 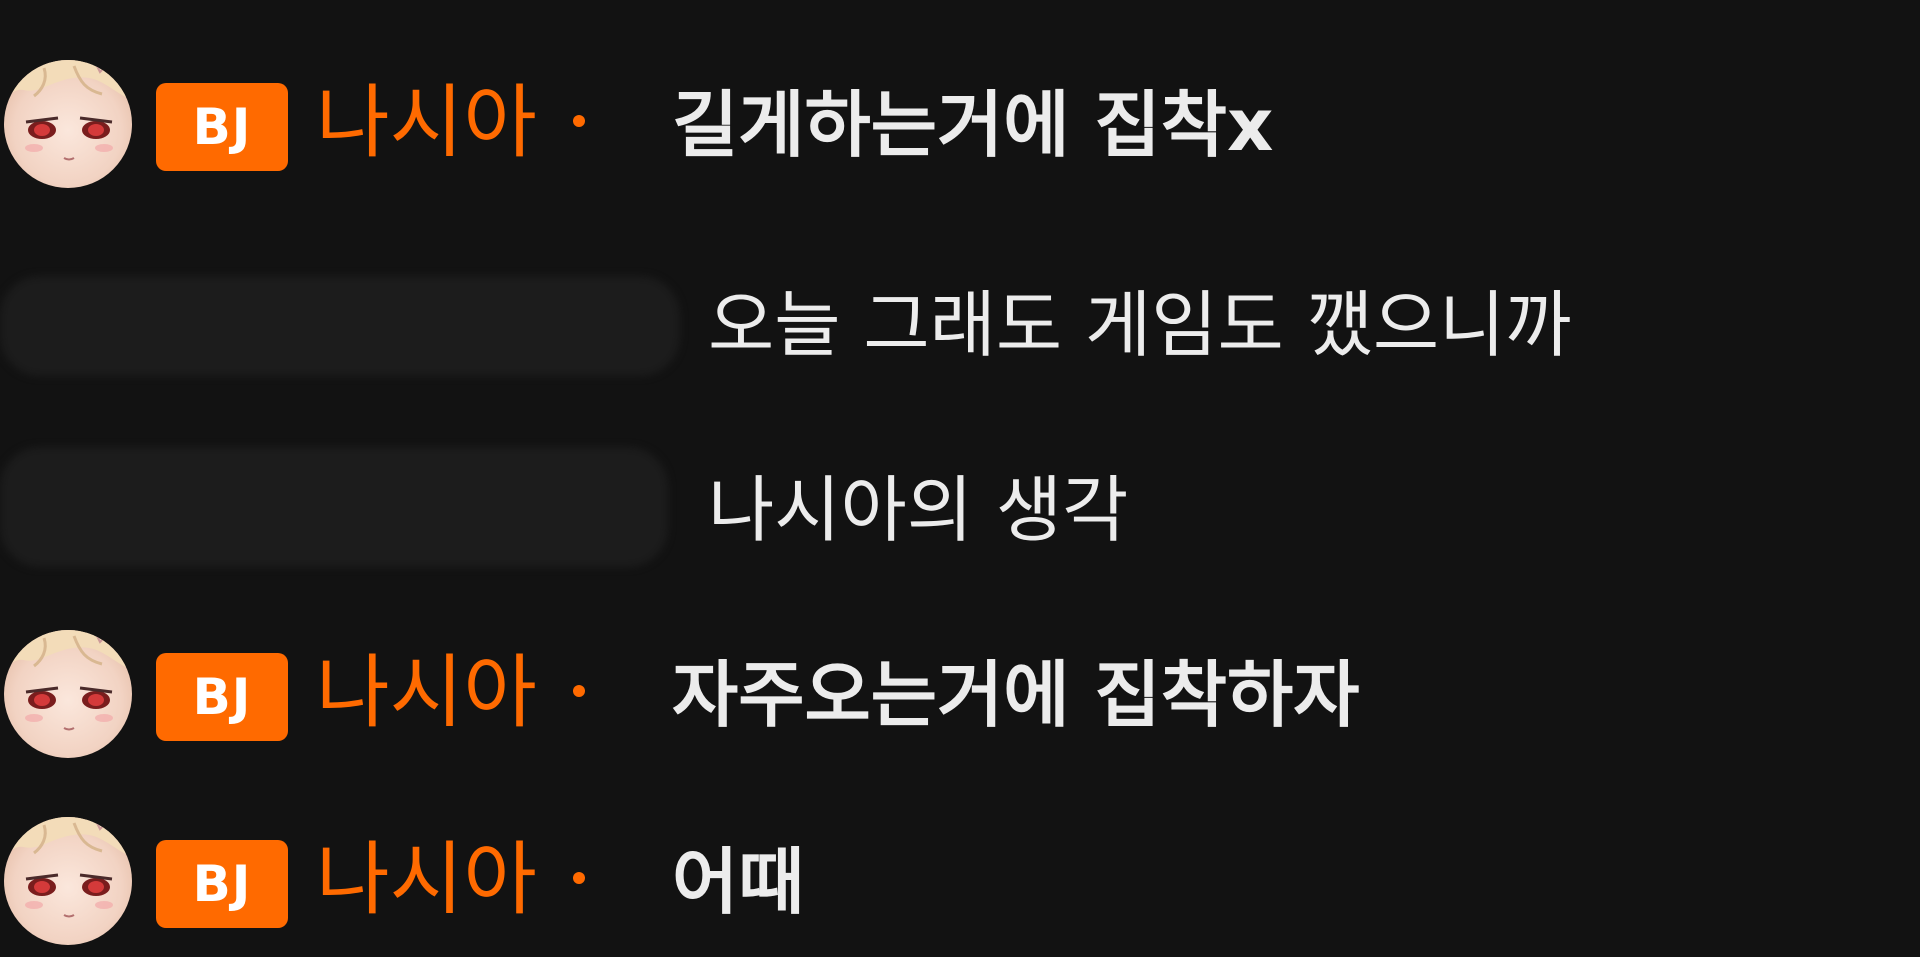 I want to click on message-text: 오늘 그래도 게임도 깼으니까, so click(x=1140, y=325).